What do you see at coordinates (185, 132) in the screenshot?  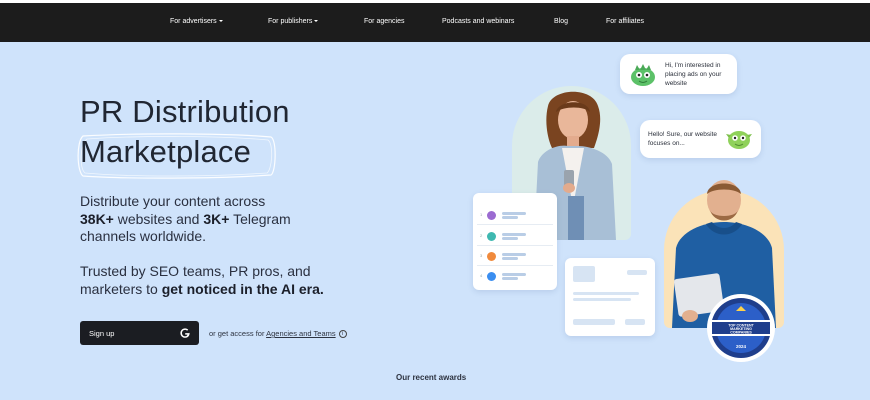 I see `page-title: PR Distribution Marketplace` at bounding box center [185, 132].